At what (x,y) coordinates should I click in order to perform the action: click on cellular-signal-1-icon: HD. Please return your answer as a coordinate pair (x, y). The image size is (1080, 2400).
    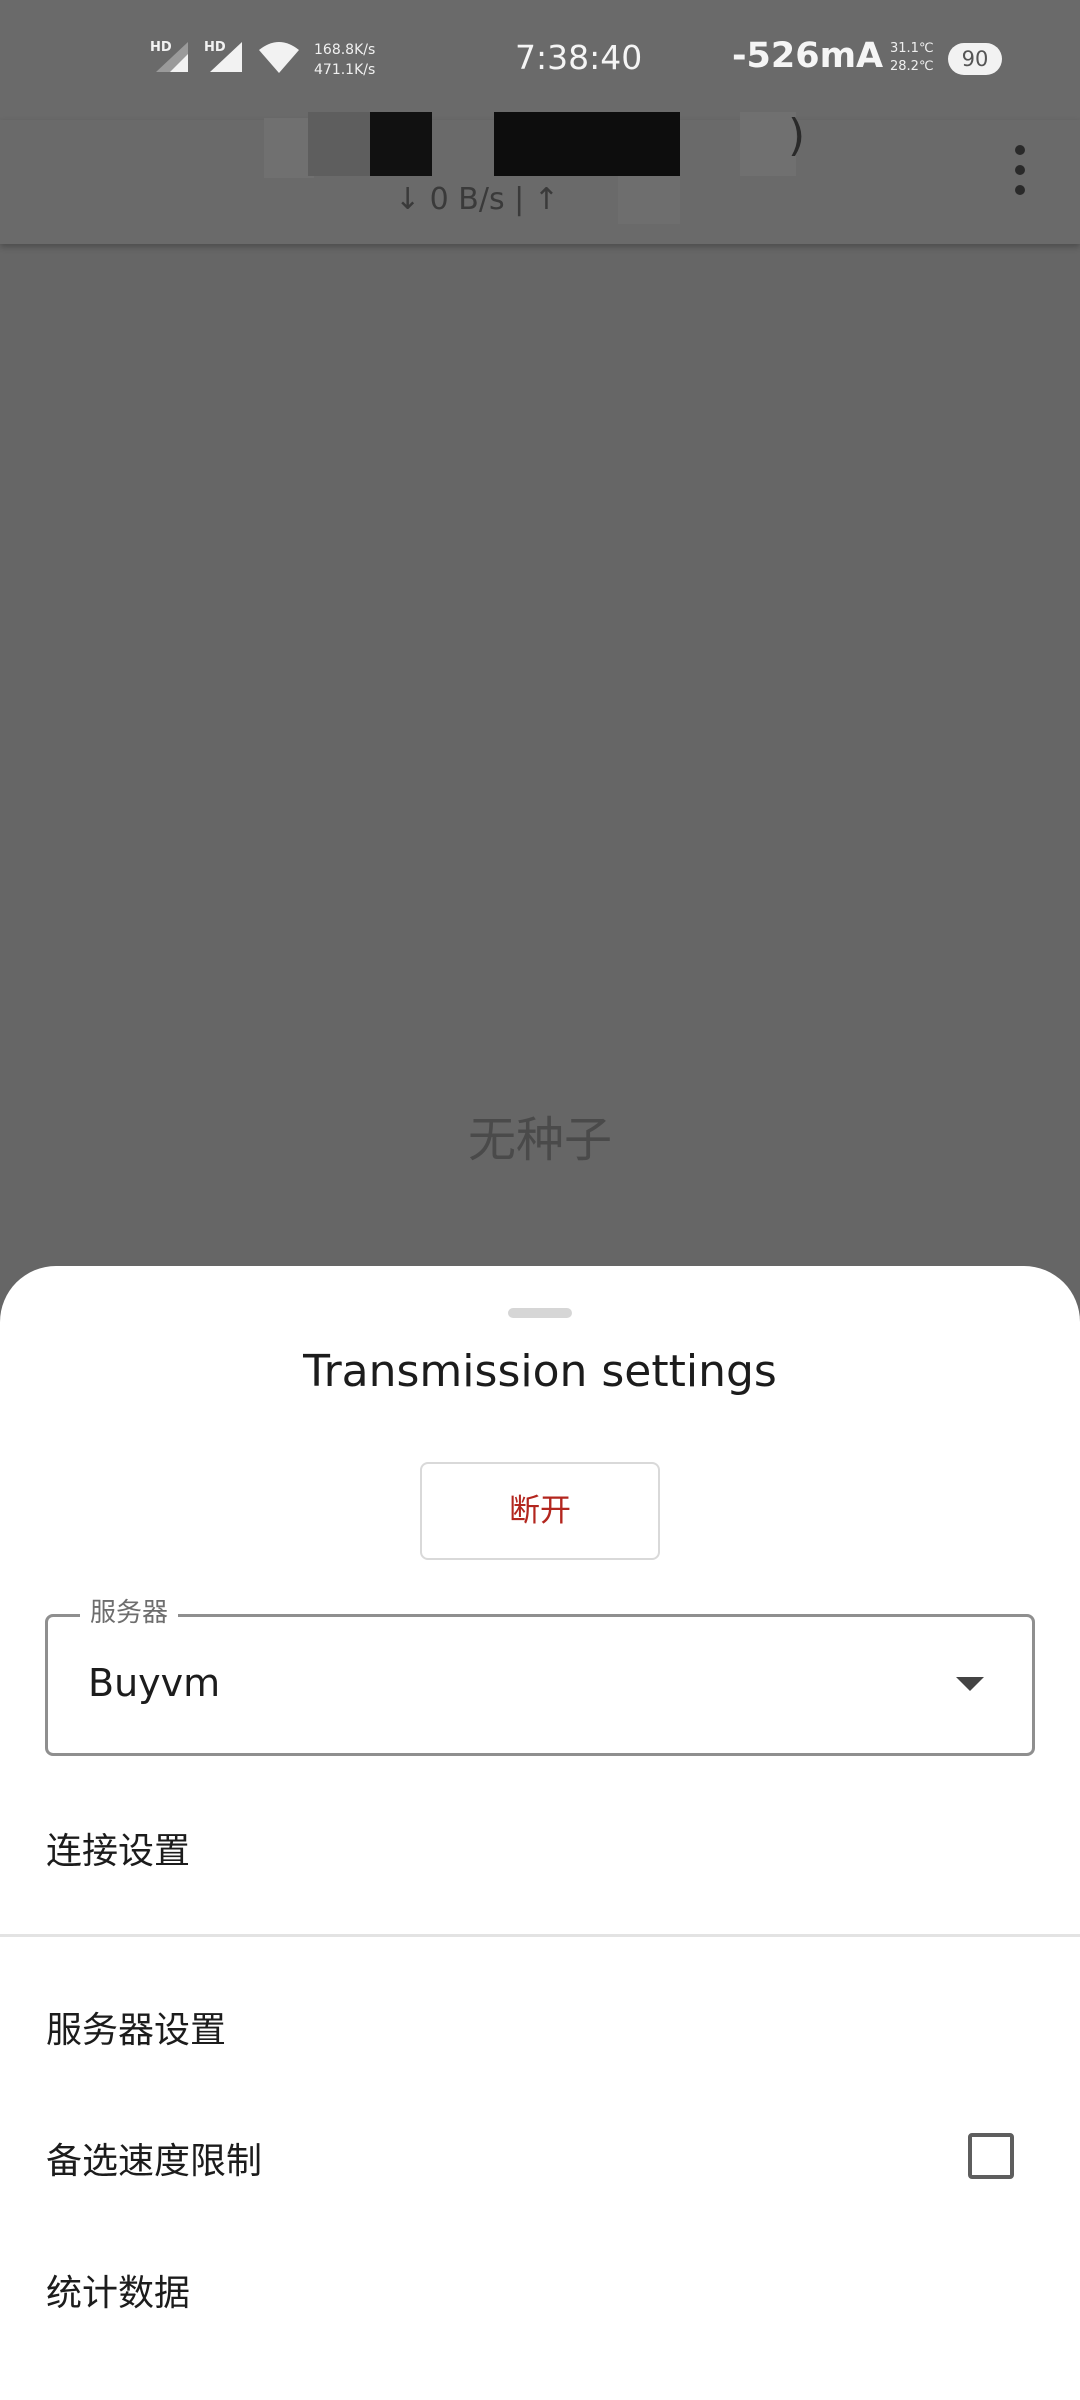
    Looking at the image, I should click on (170, 57).